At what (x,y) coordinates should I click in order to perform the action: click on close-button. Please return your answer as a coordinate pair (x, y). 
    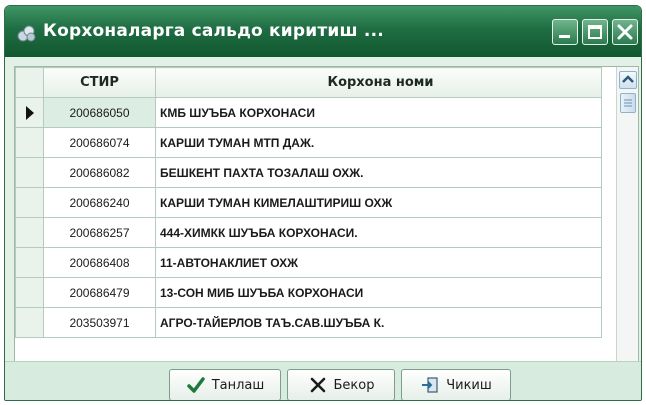
    Looking at the image, I should click on (625, 32).